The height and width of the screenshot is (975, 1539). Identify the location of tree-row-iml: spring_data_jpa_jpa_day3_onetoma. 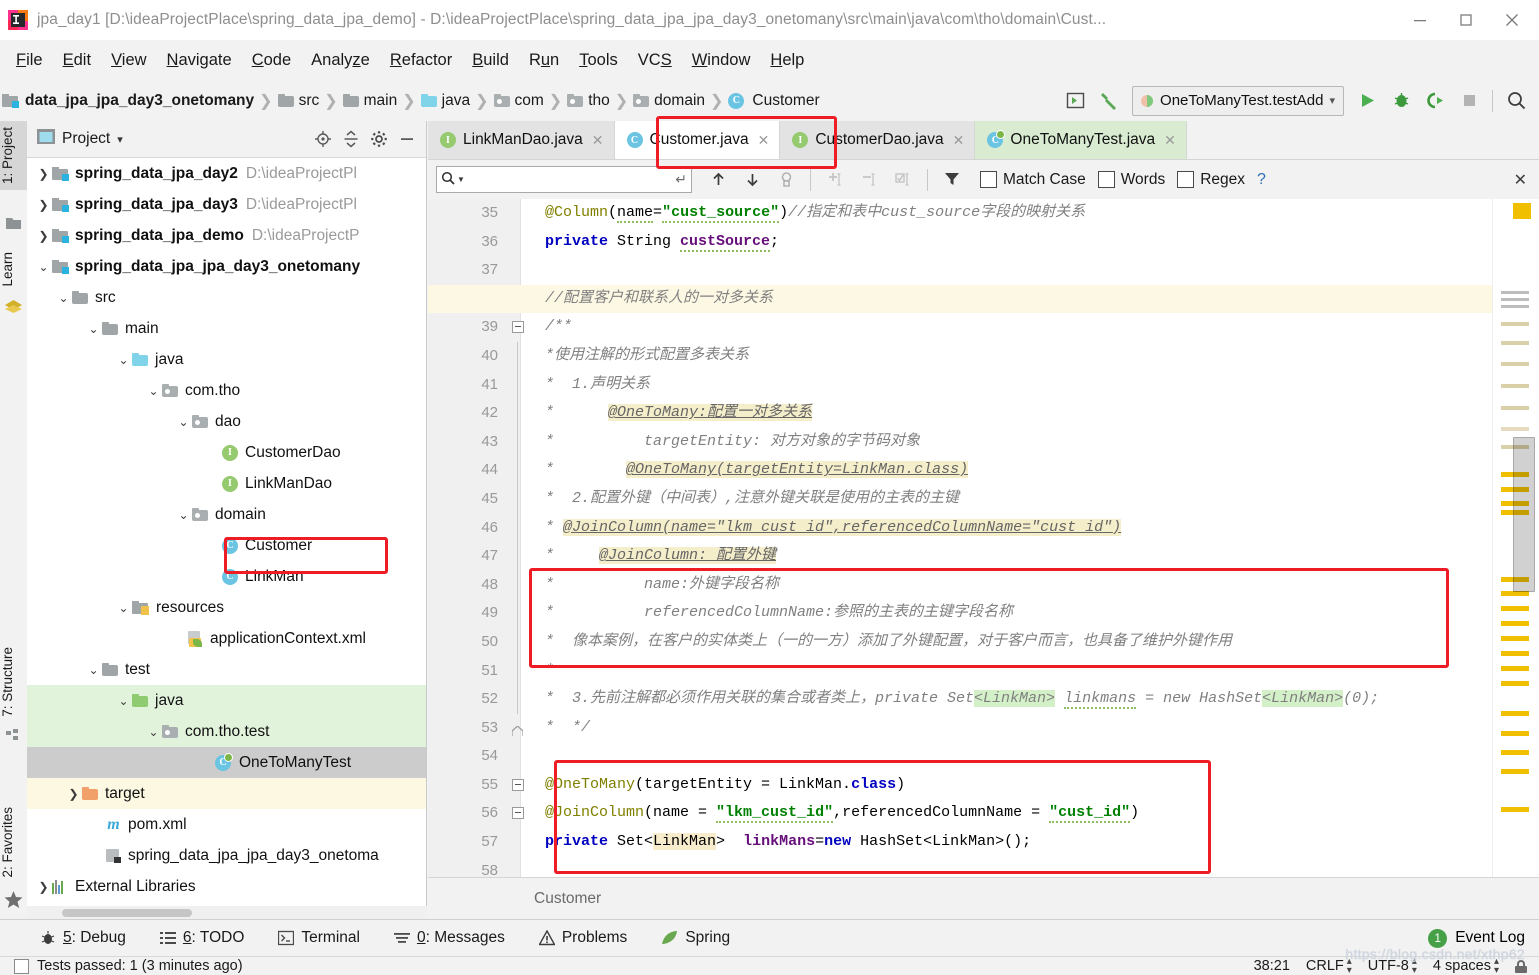
(226, 855).